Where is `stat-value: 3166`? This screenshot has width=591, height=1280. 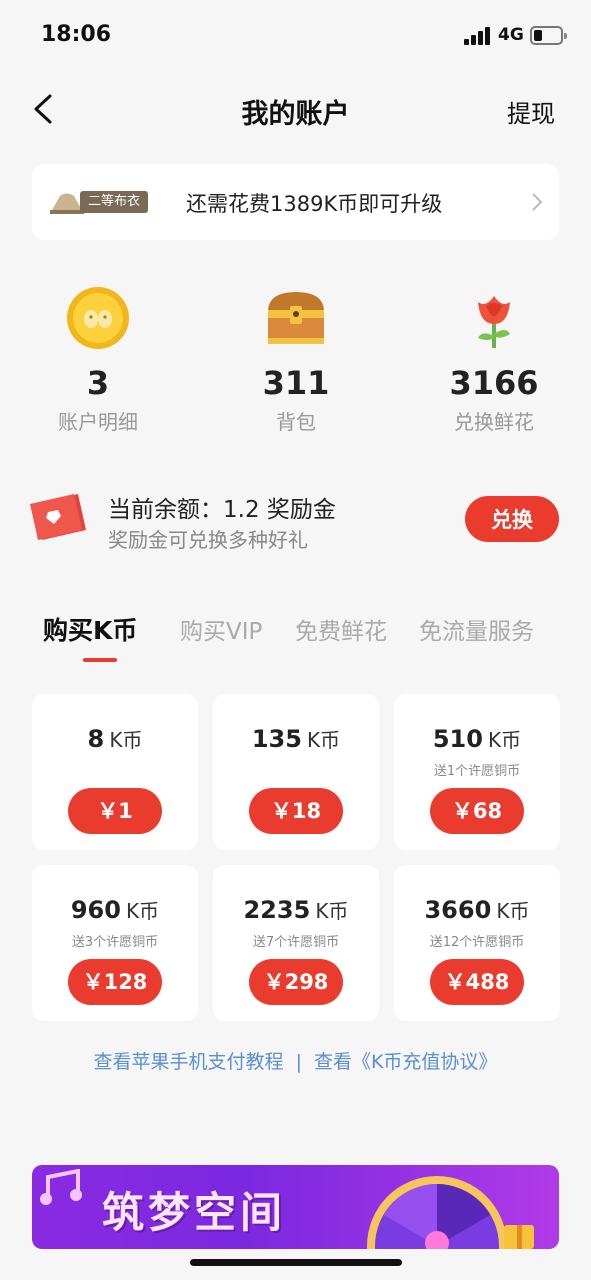
stat-value: 3166 is located at coordinates (494, 383).